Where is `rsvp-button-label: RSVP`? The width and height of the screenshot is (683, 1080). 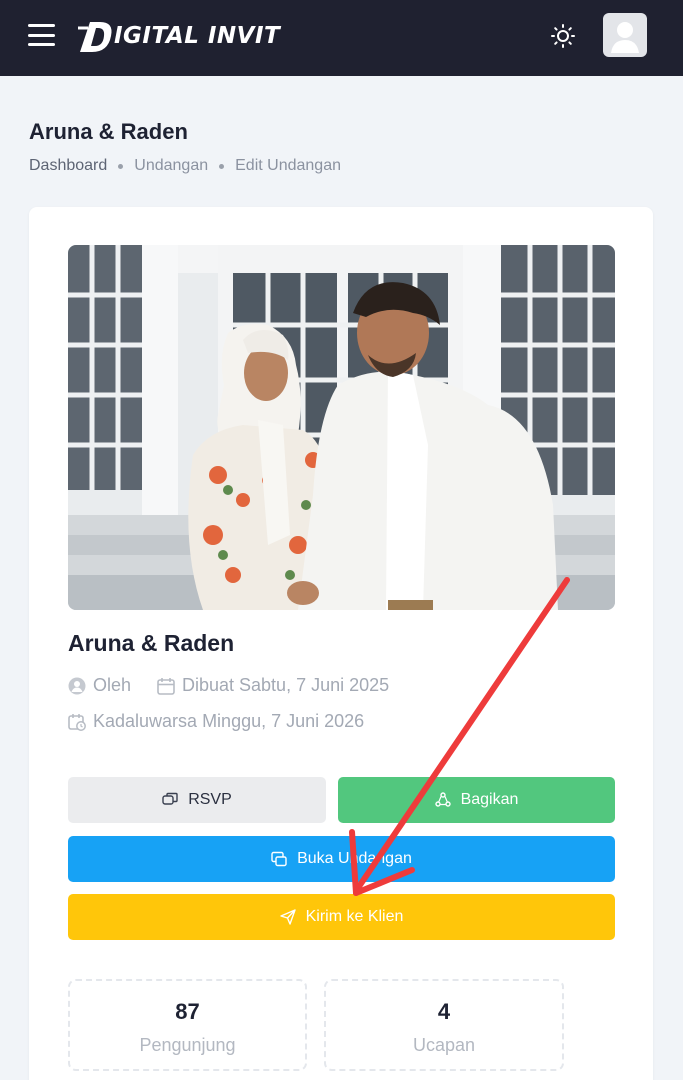
rsvp-button-label: RSVP is located at coordinates (210, 799).